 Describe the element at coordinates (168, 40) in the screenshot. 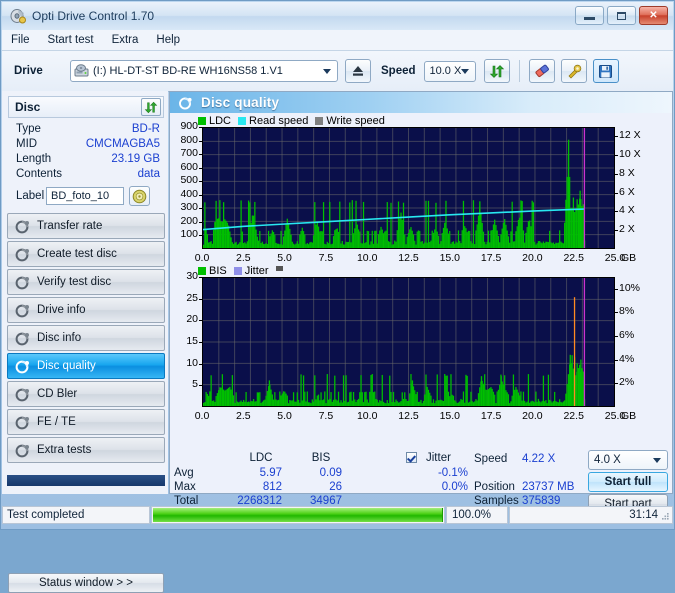

I see `menu-item-help: Help` at that location.